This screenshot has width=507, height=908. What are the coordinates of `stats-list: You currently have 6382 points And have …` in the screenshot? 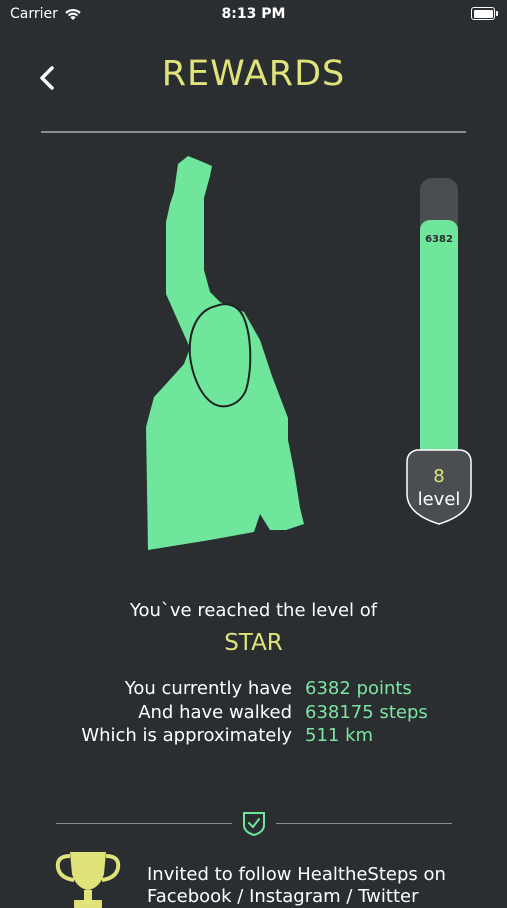 It's located at (253, 713).